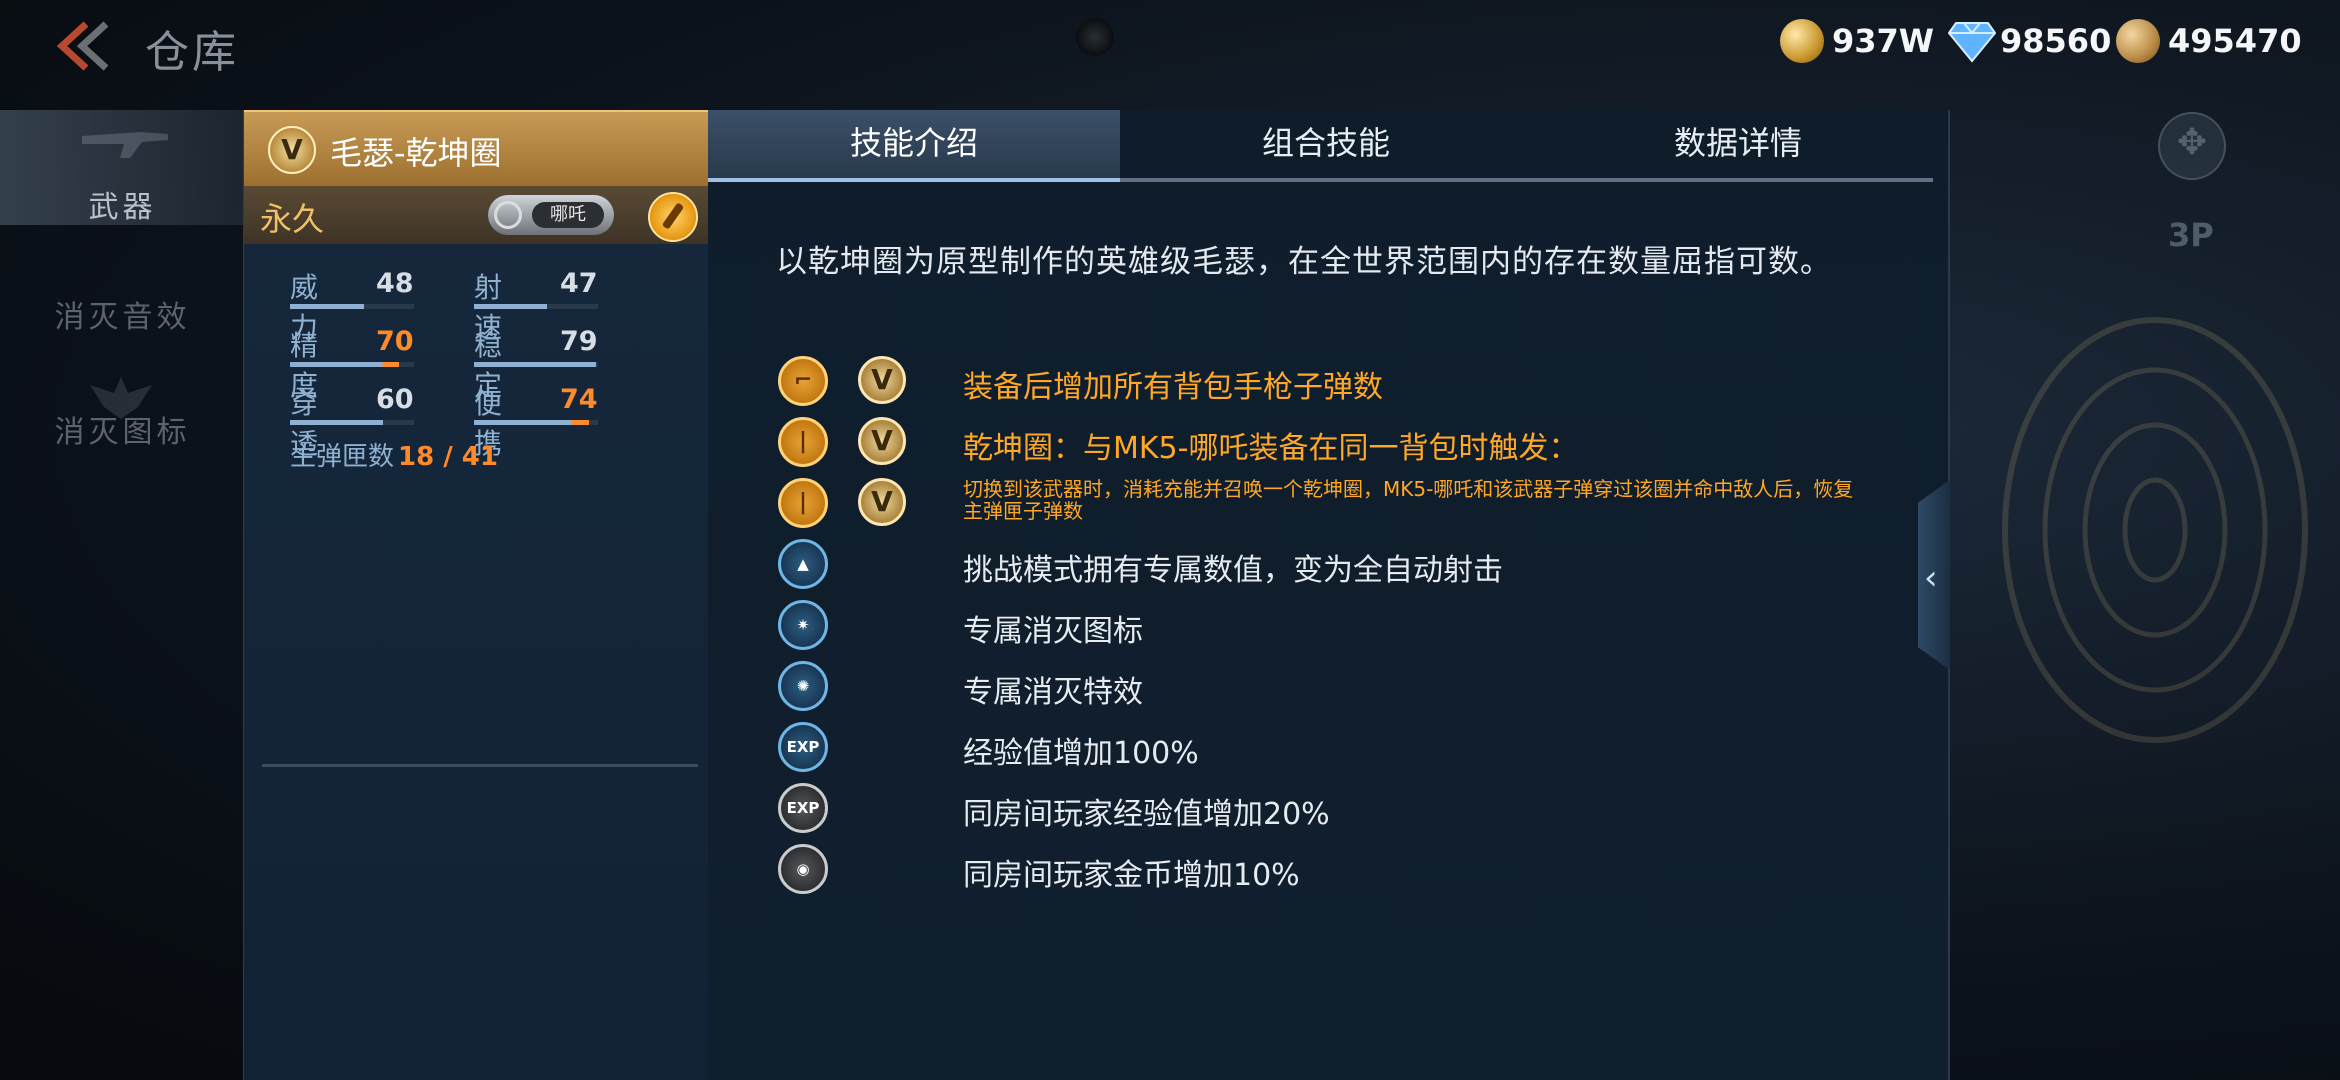 Image resolution: width=2340 pixels, height=1080 pixels. I want to click on ammo-value: 18 / 41, so click(448, 457).